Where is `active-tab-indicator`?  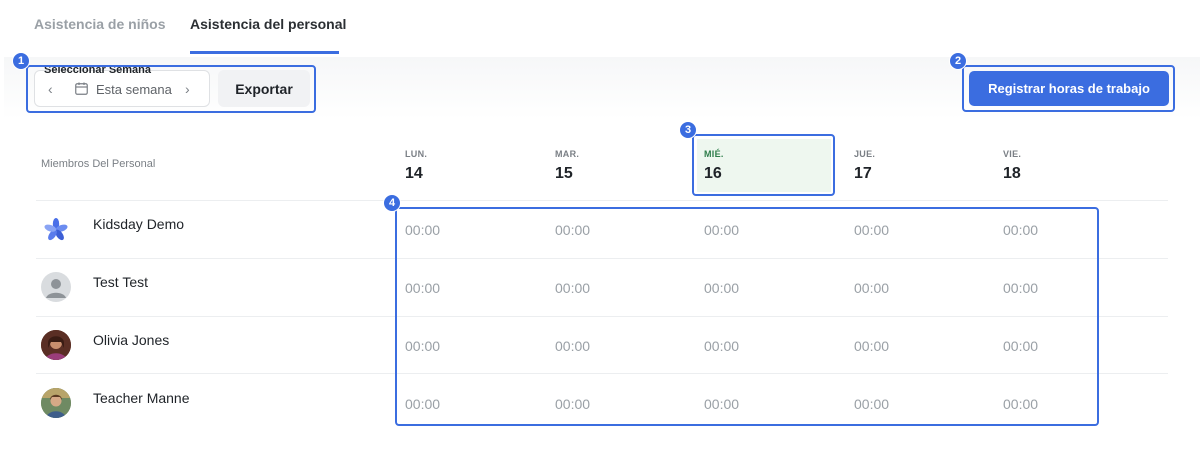
active-tab-indicator is located at coordinates (264, 52).